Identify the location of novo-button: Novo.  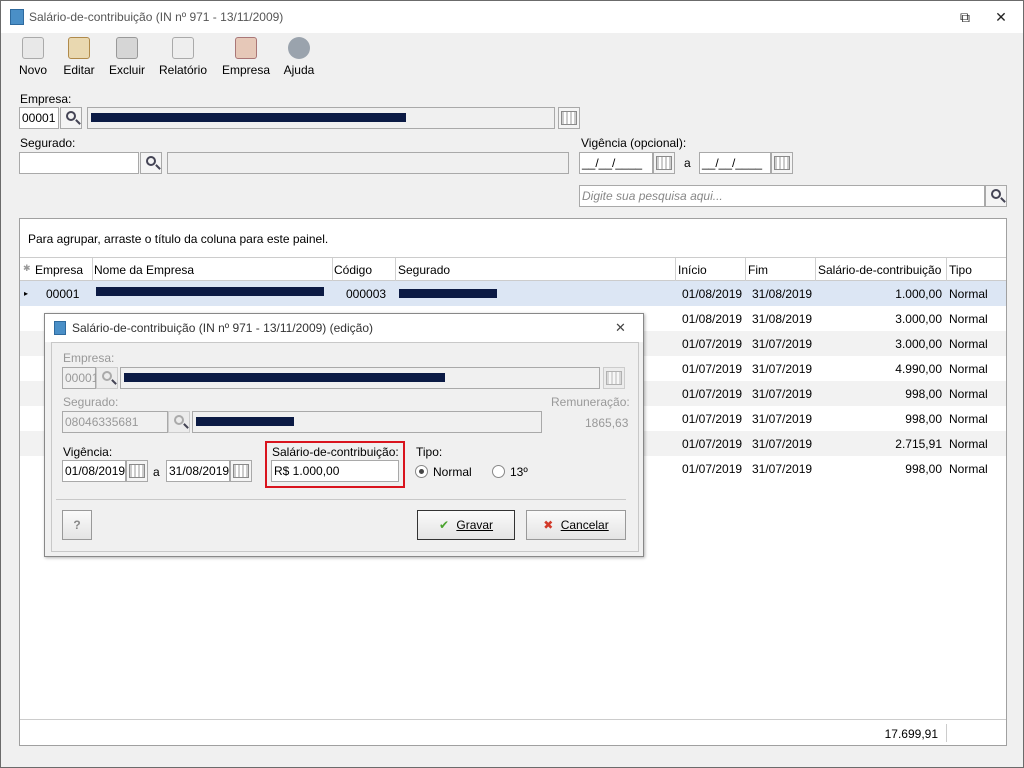
(33, 59).